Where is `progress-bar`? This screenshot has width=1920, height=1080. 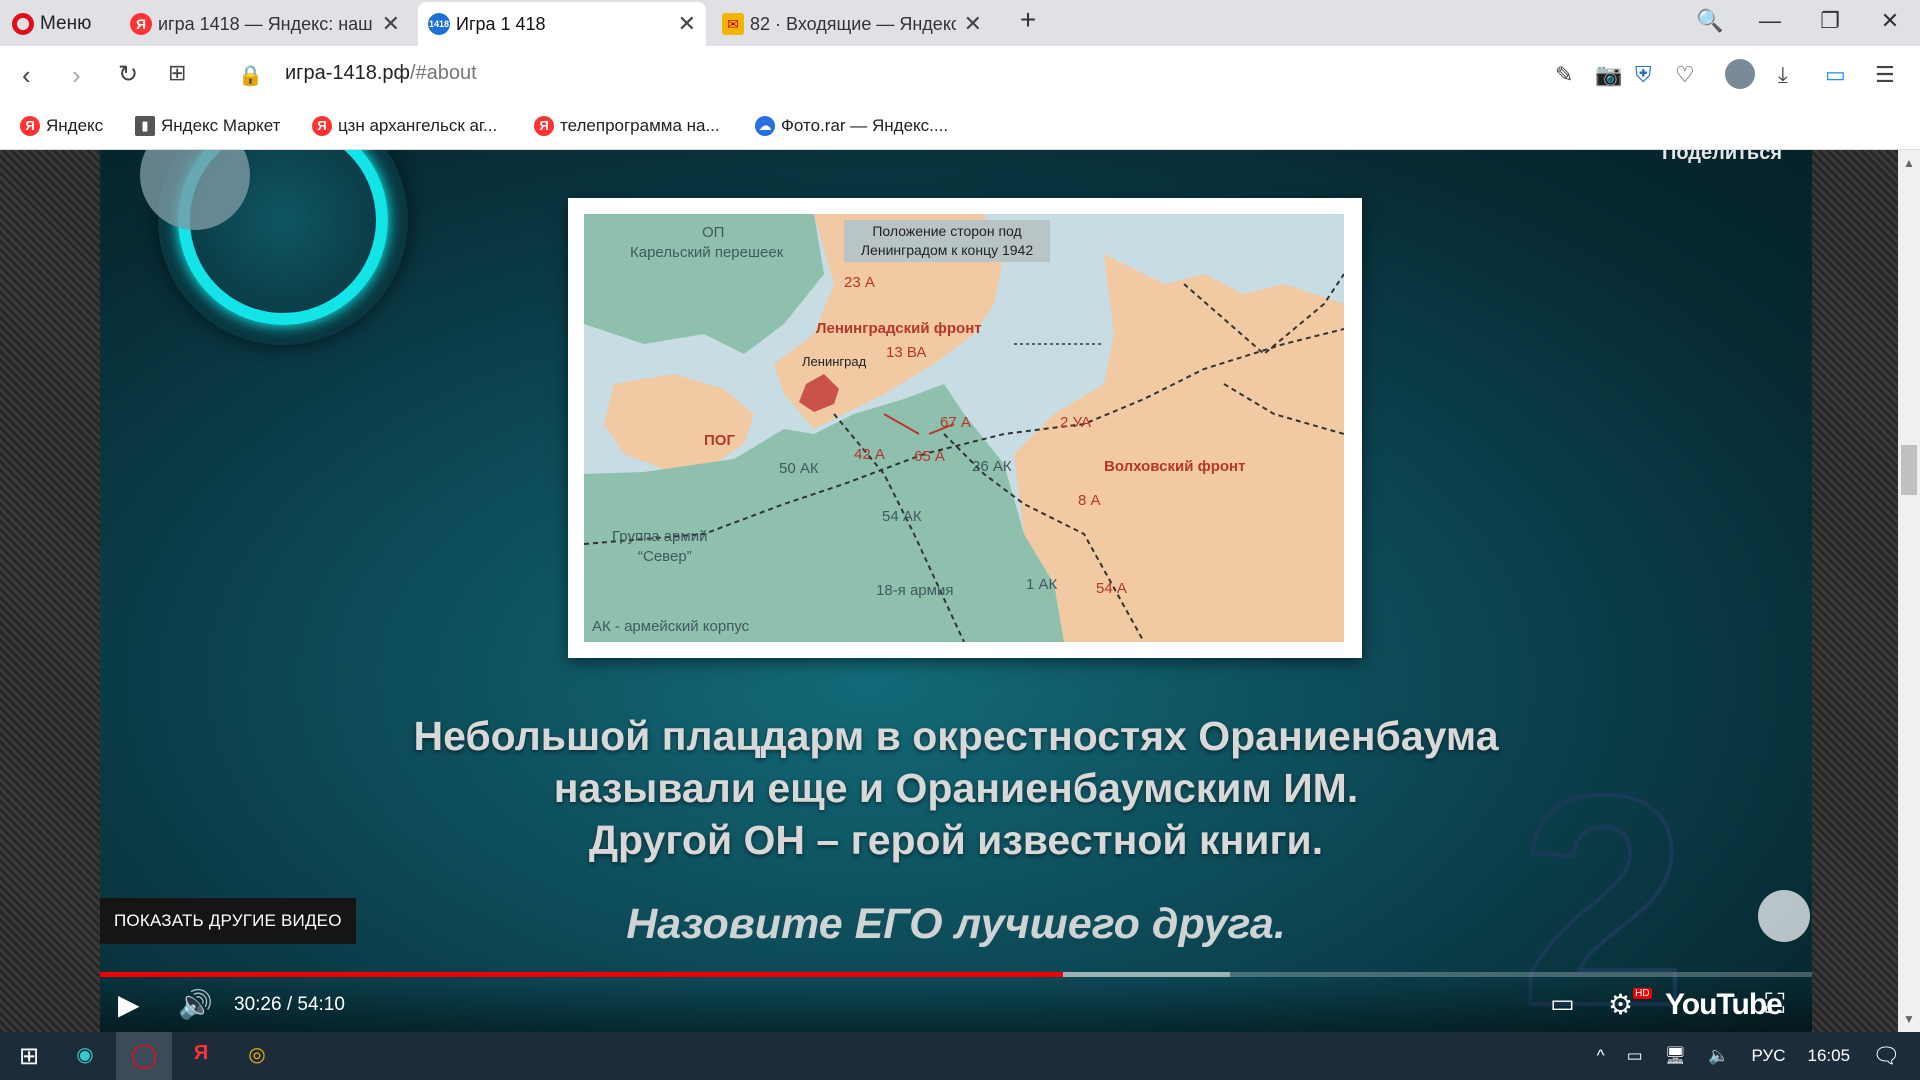
progress-bar is located at coordinates (956, 974).